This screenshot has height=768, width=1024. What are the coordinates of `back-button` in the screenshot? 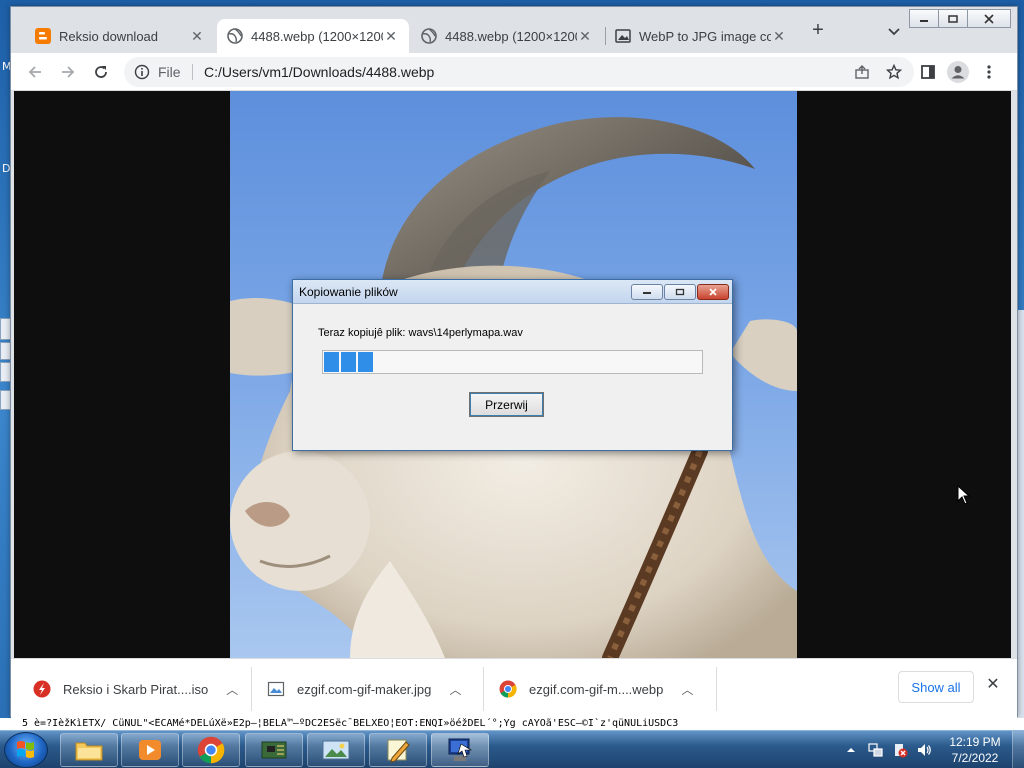 It's located at (35, 72).